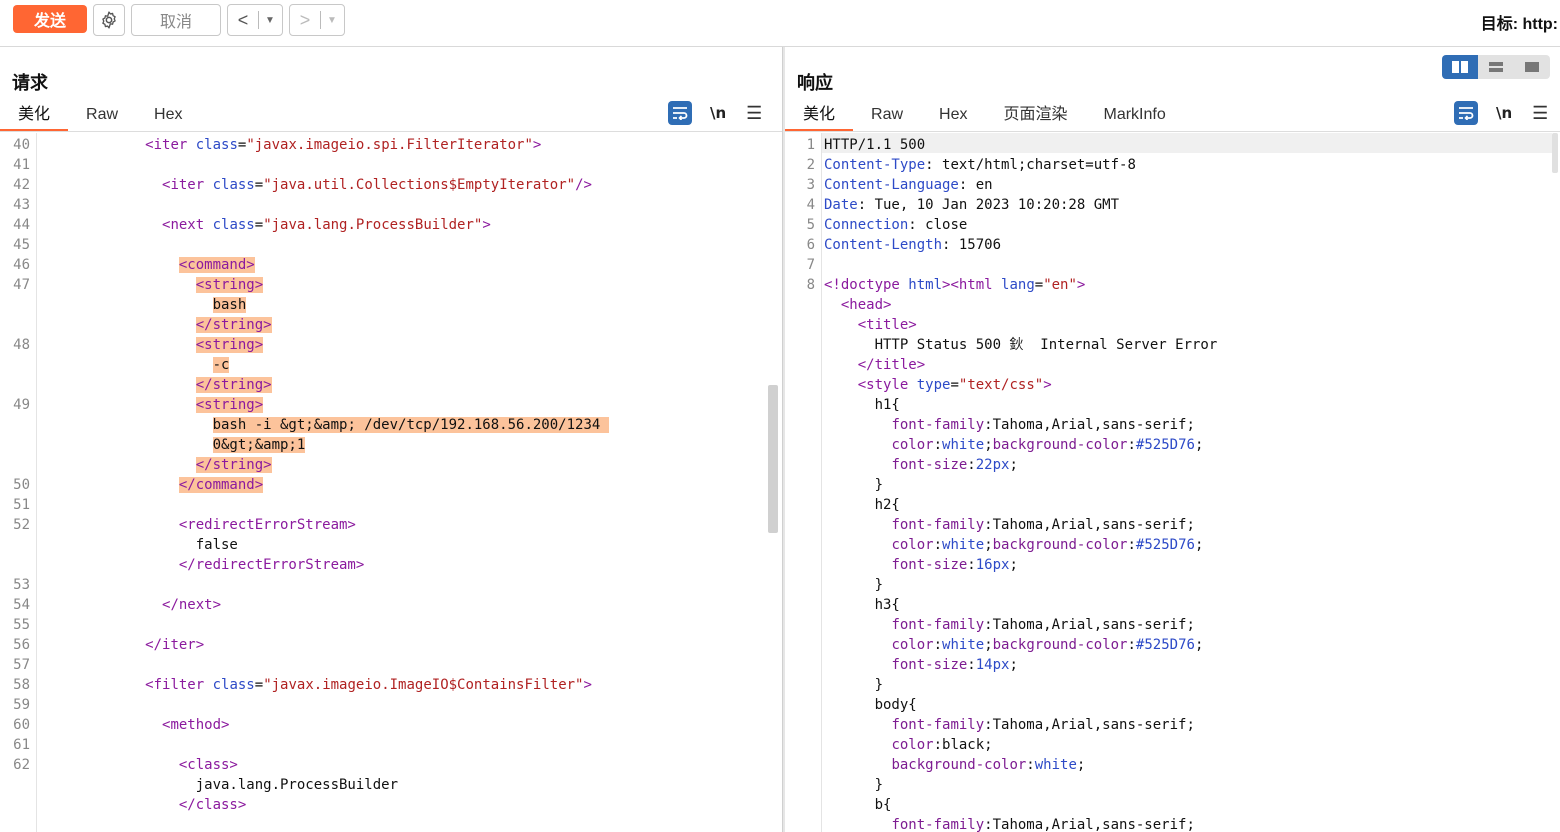  What do you see at coordinates (141, 765) in the screenshot?
I see `code-line: <class>` at bounding box center [141, 765].